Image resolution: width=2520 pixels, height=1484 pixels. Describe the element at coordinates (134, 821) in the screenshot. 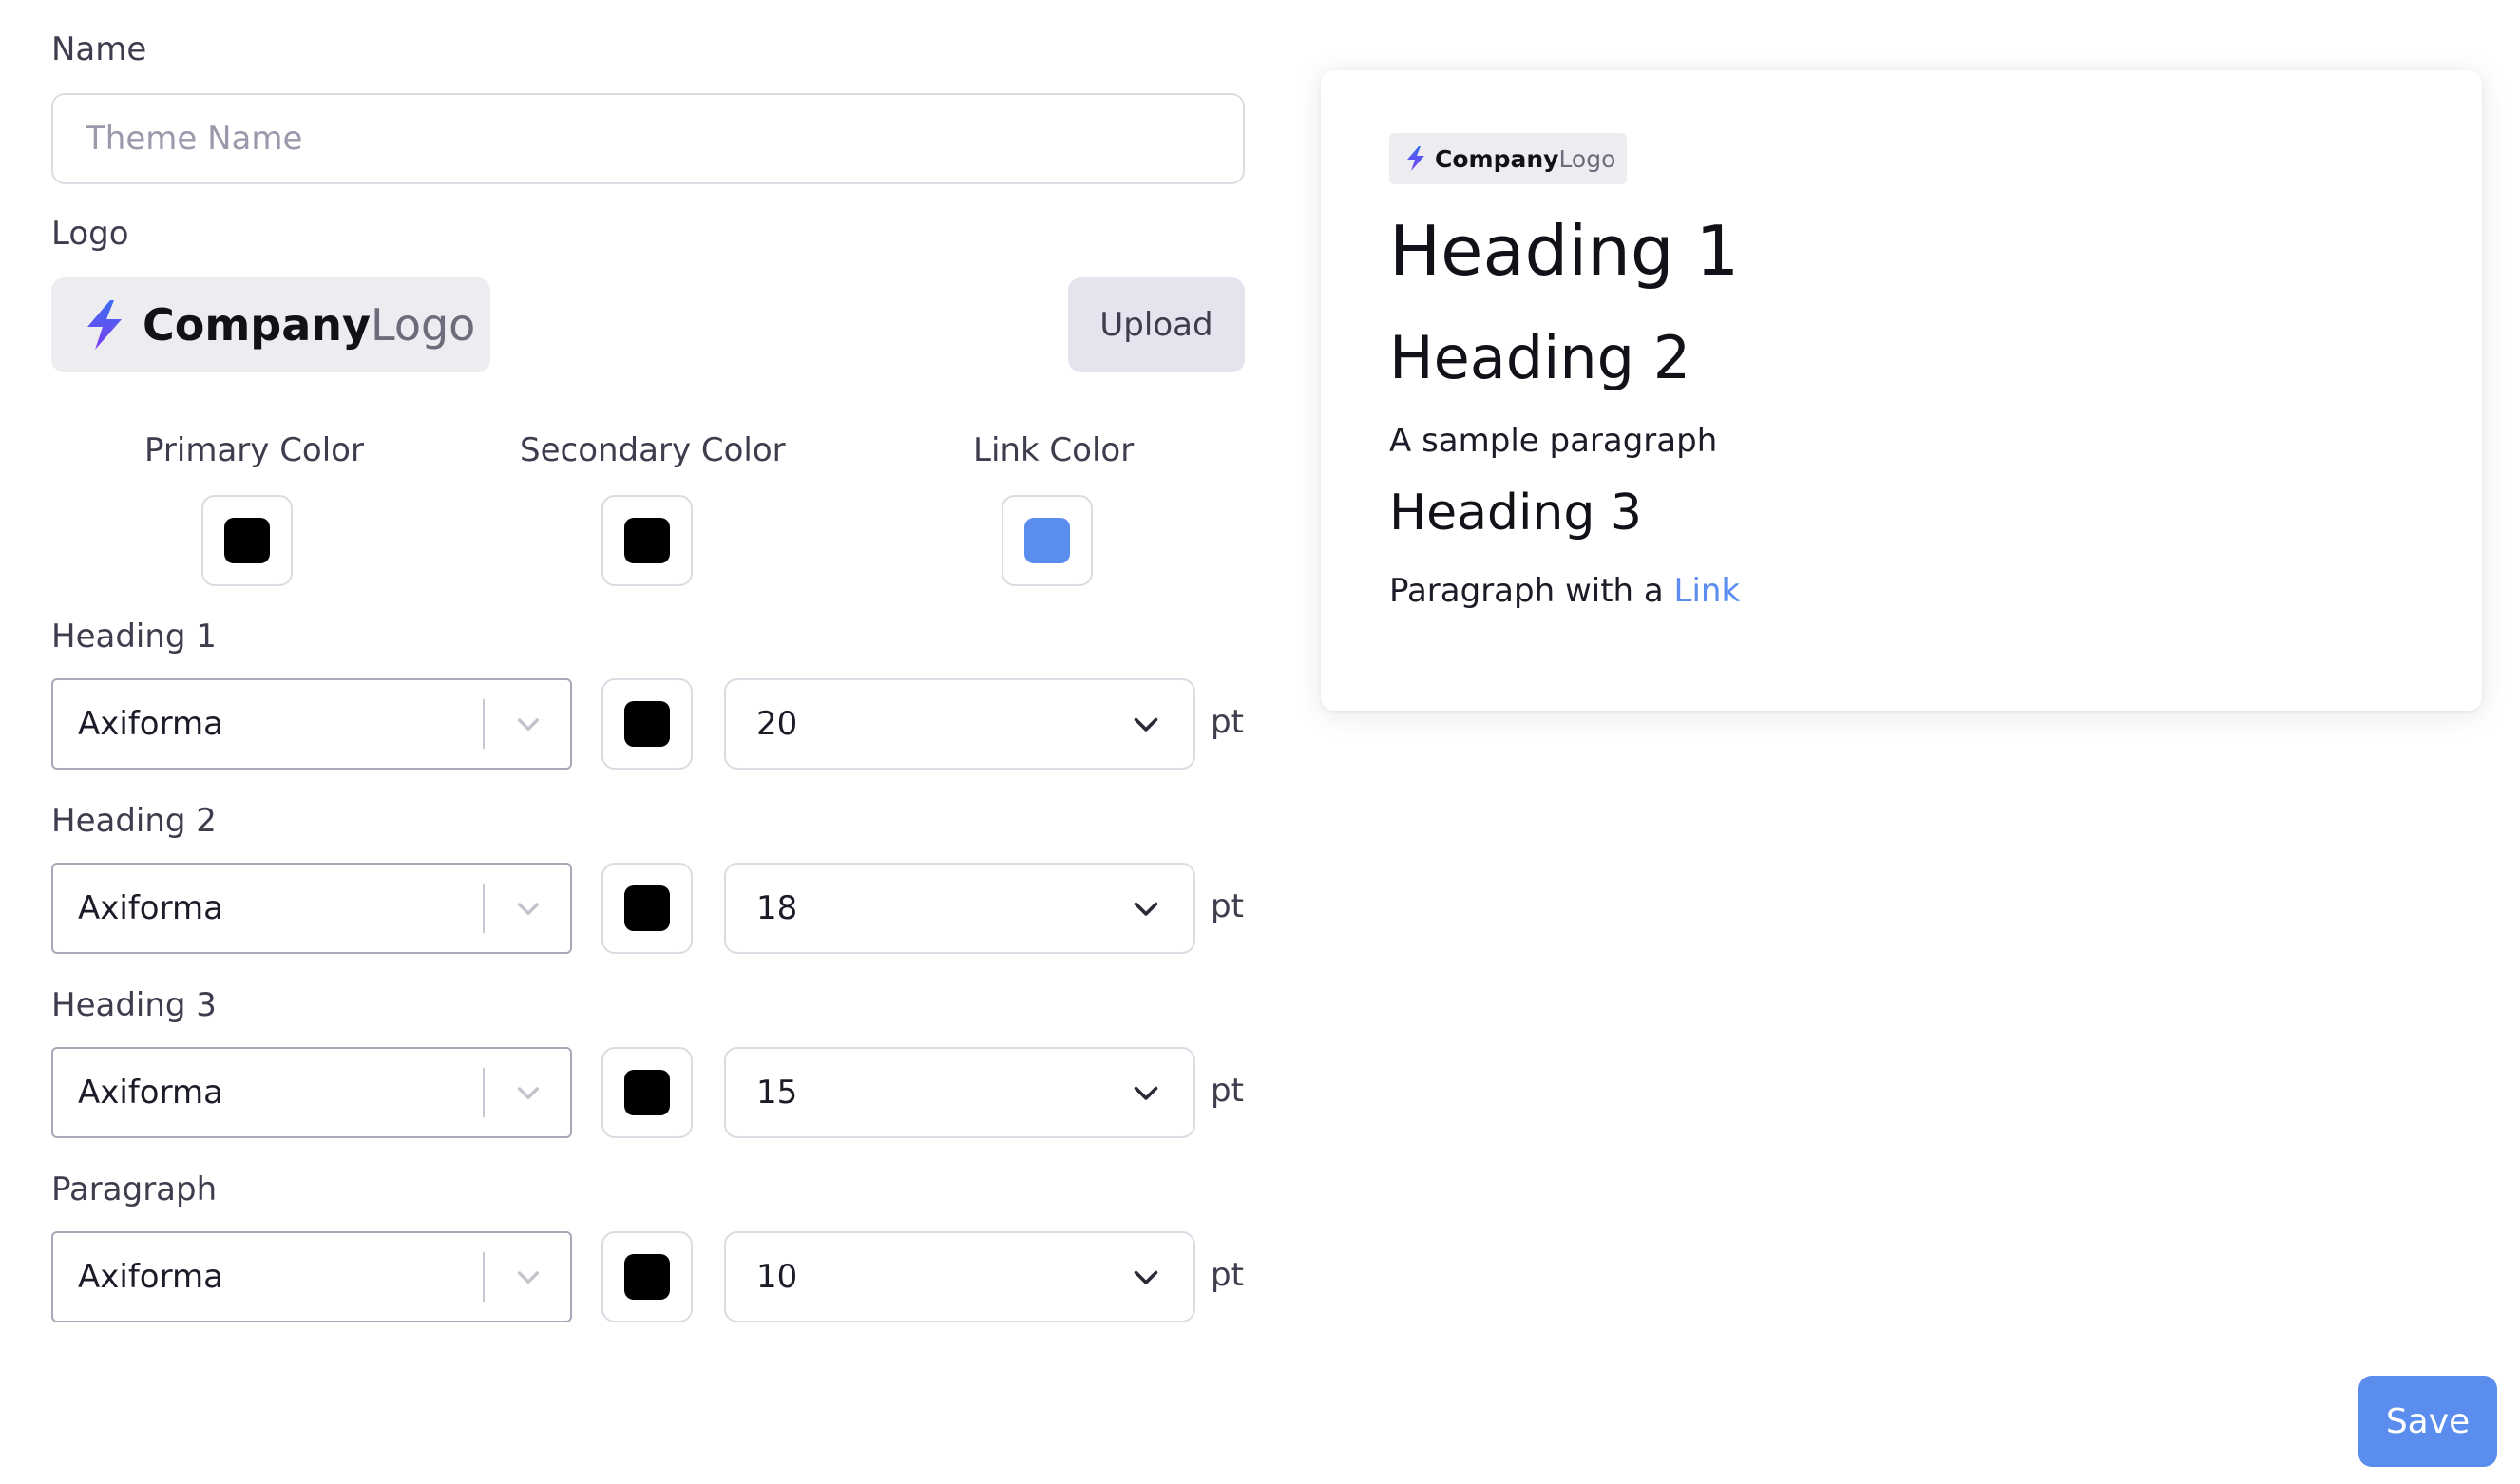

I see `heading2-label: Heading 2` at that location.